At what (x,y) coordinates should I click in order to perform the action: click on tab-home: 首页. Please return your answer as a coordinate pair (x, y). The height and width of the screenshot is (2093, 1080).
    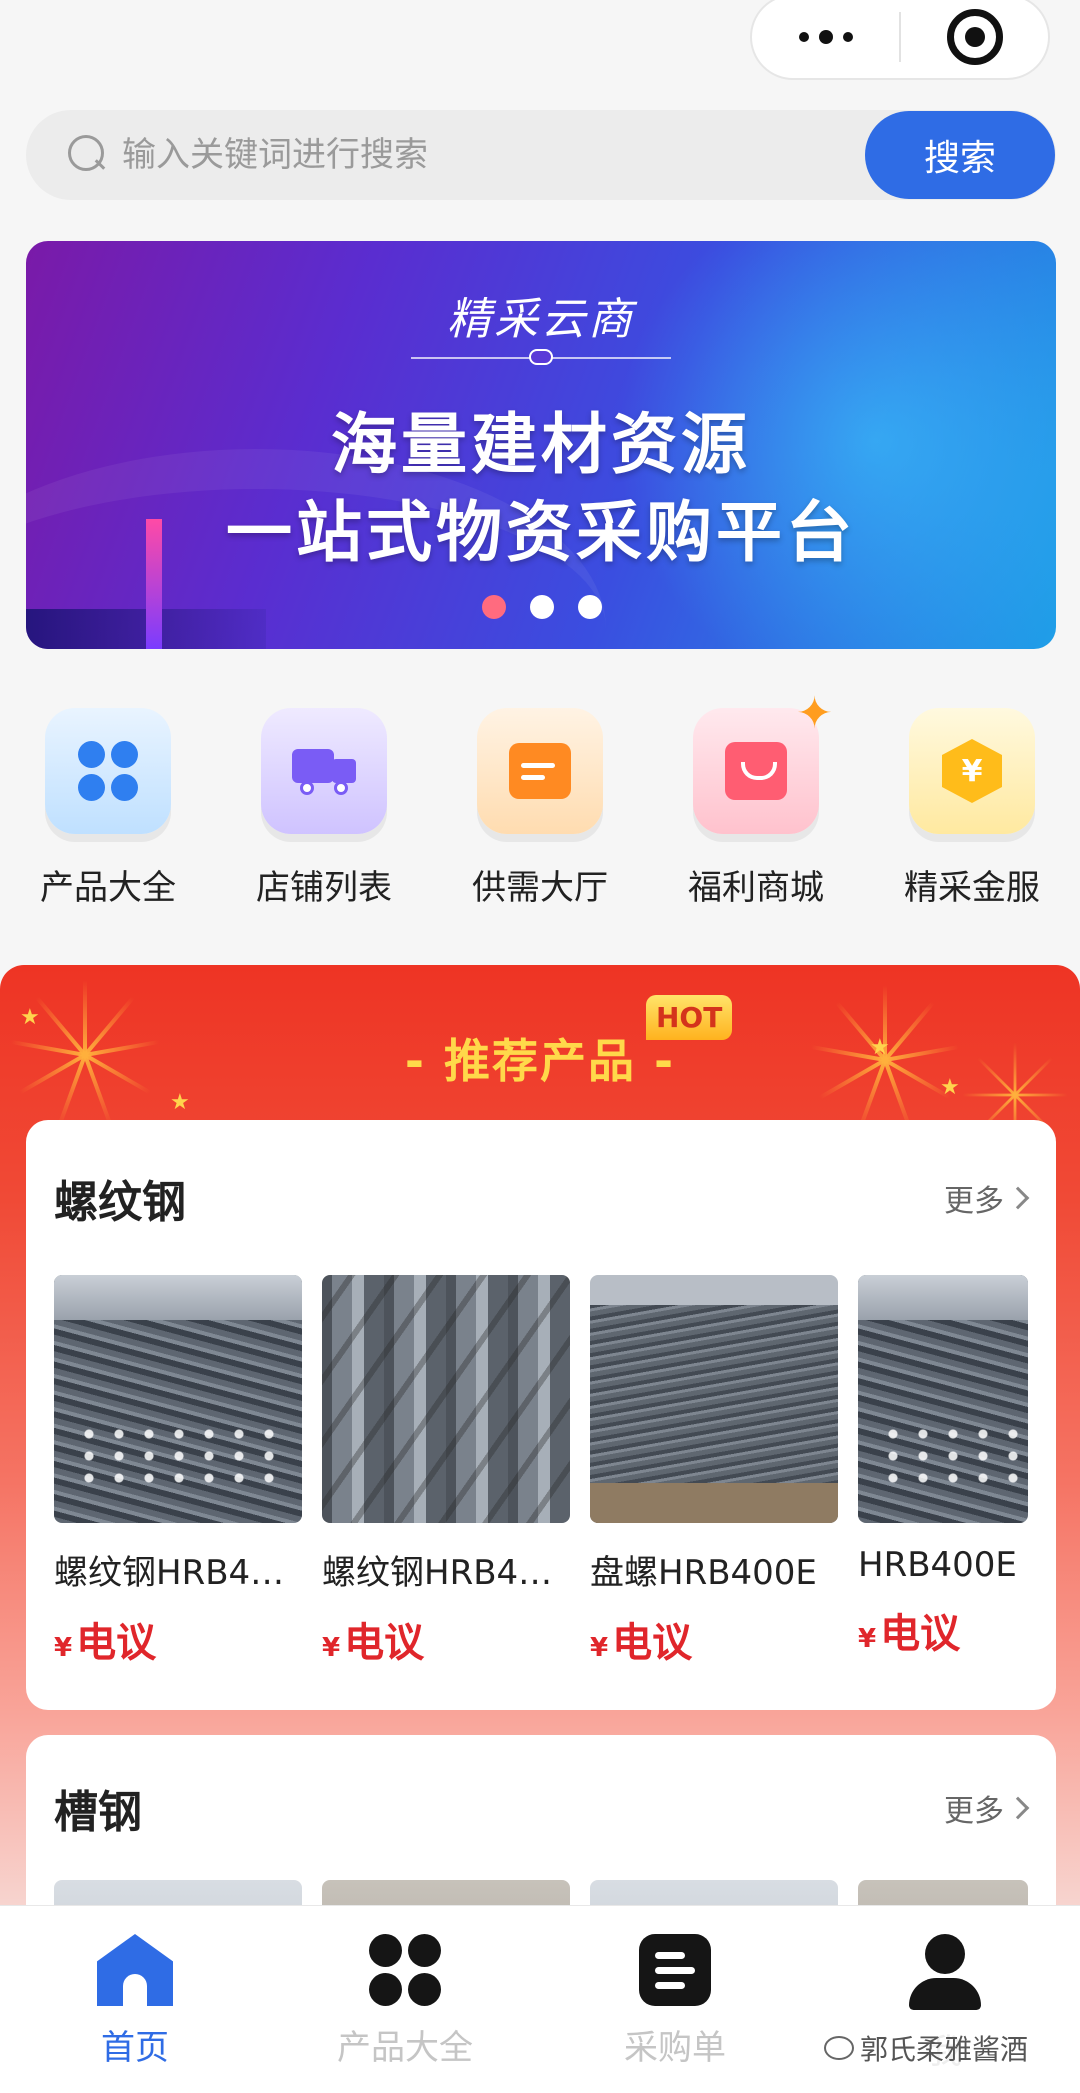
    Looking at the image, I should click on (135, 1999).